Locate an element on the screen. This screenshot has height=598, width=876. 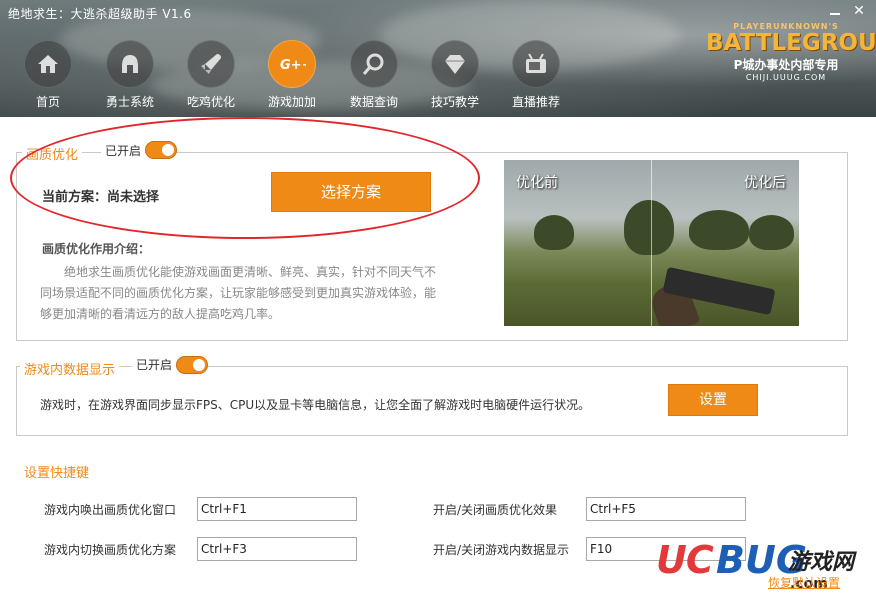
choose-plan-button: 选择方案 is located at coordinates (351, 192).